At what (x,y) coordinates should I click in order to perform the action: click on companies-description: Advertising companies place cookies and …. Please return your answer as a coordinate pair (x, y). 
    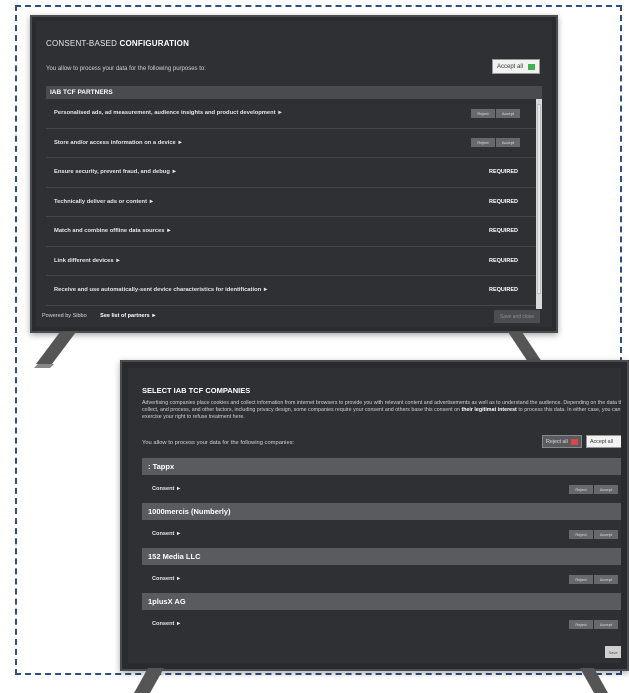
    Looking at the image, I should click on (381, 410).